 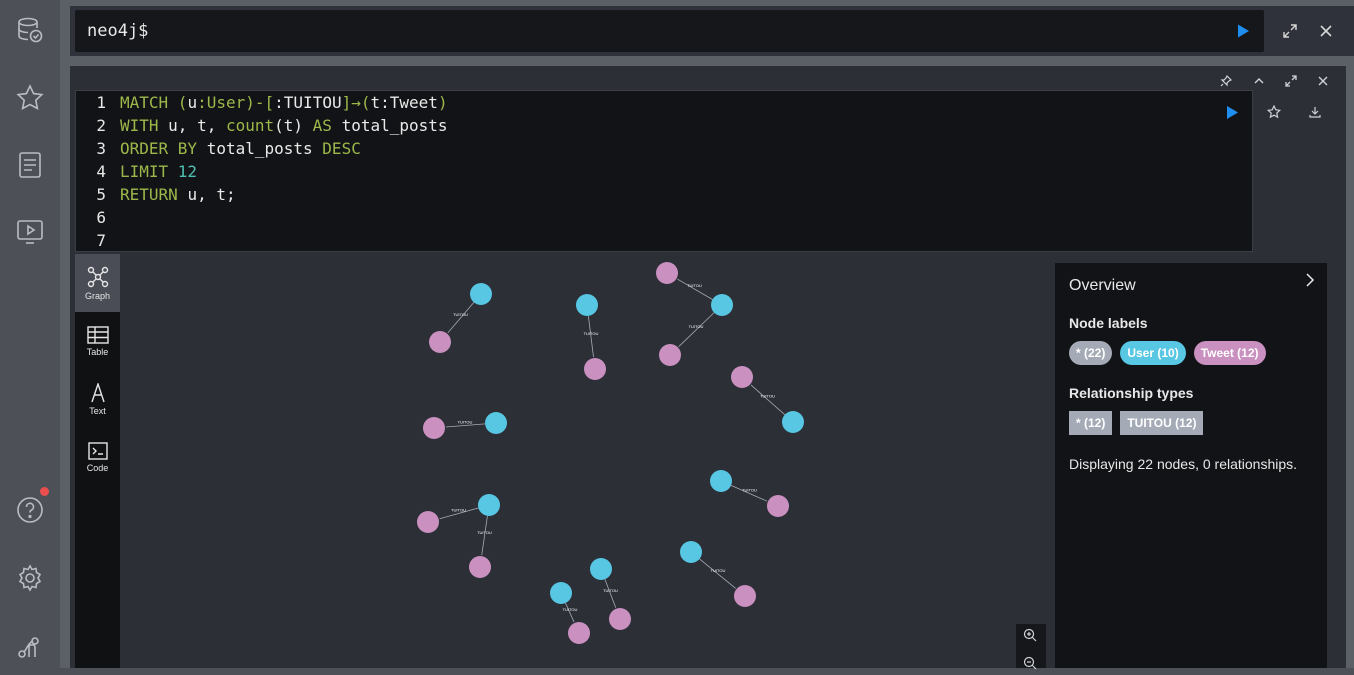 I want to click on editor-bar: neo4j$, so click(x=712, y=31).